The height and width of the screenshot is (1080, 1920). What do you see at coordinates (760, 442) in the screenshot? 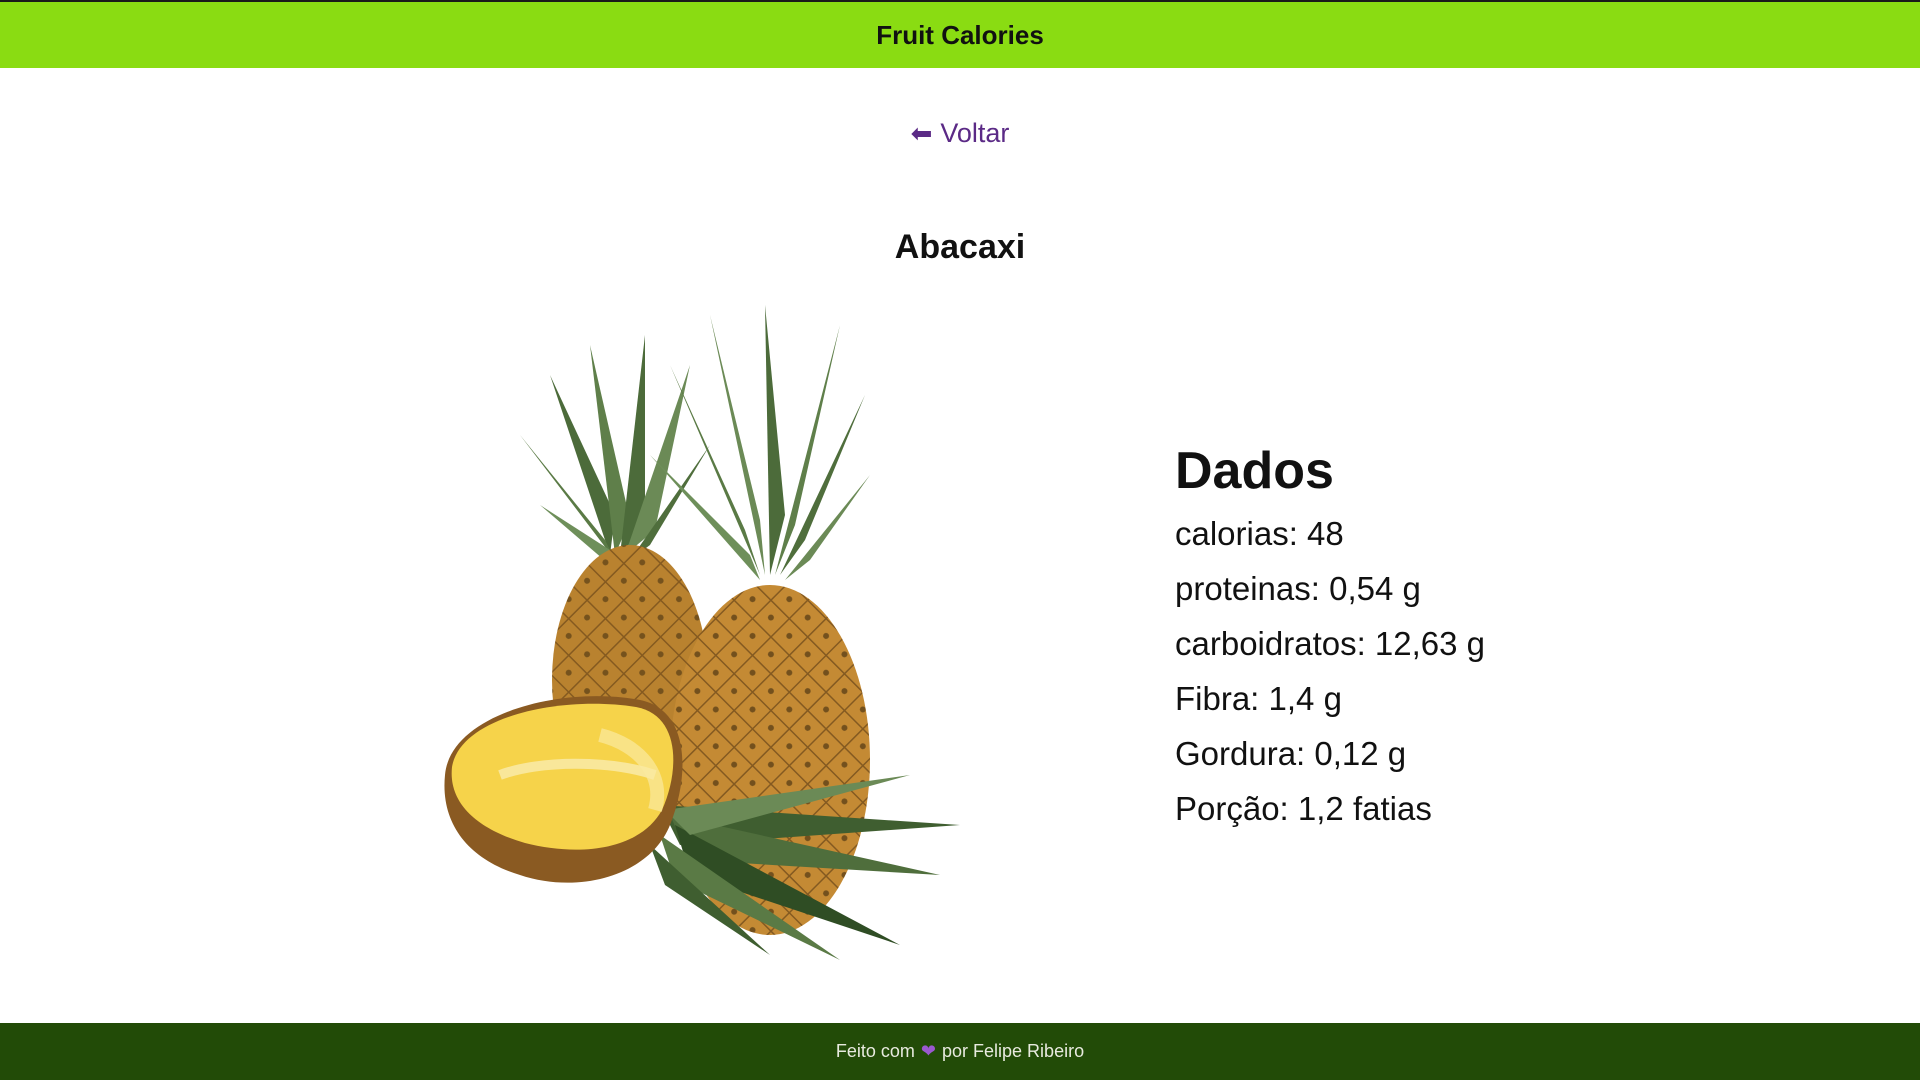
I see `pineapple-right-crown` at bounding box center [760, 442].